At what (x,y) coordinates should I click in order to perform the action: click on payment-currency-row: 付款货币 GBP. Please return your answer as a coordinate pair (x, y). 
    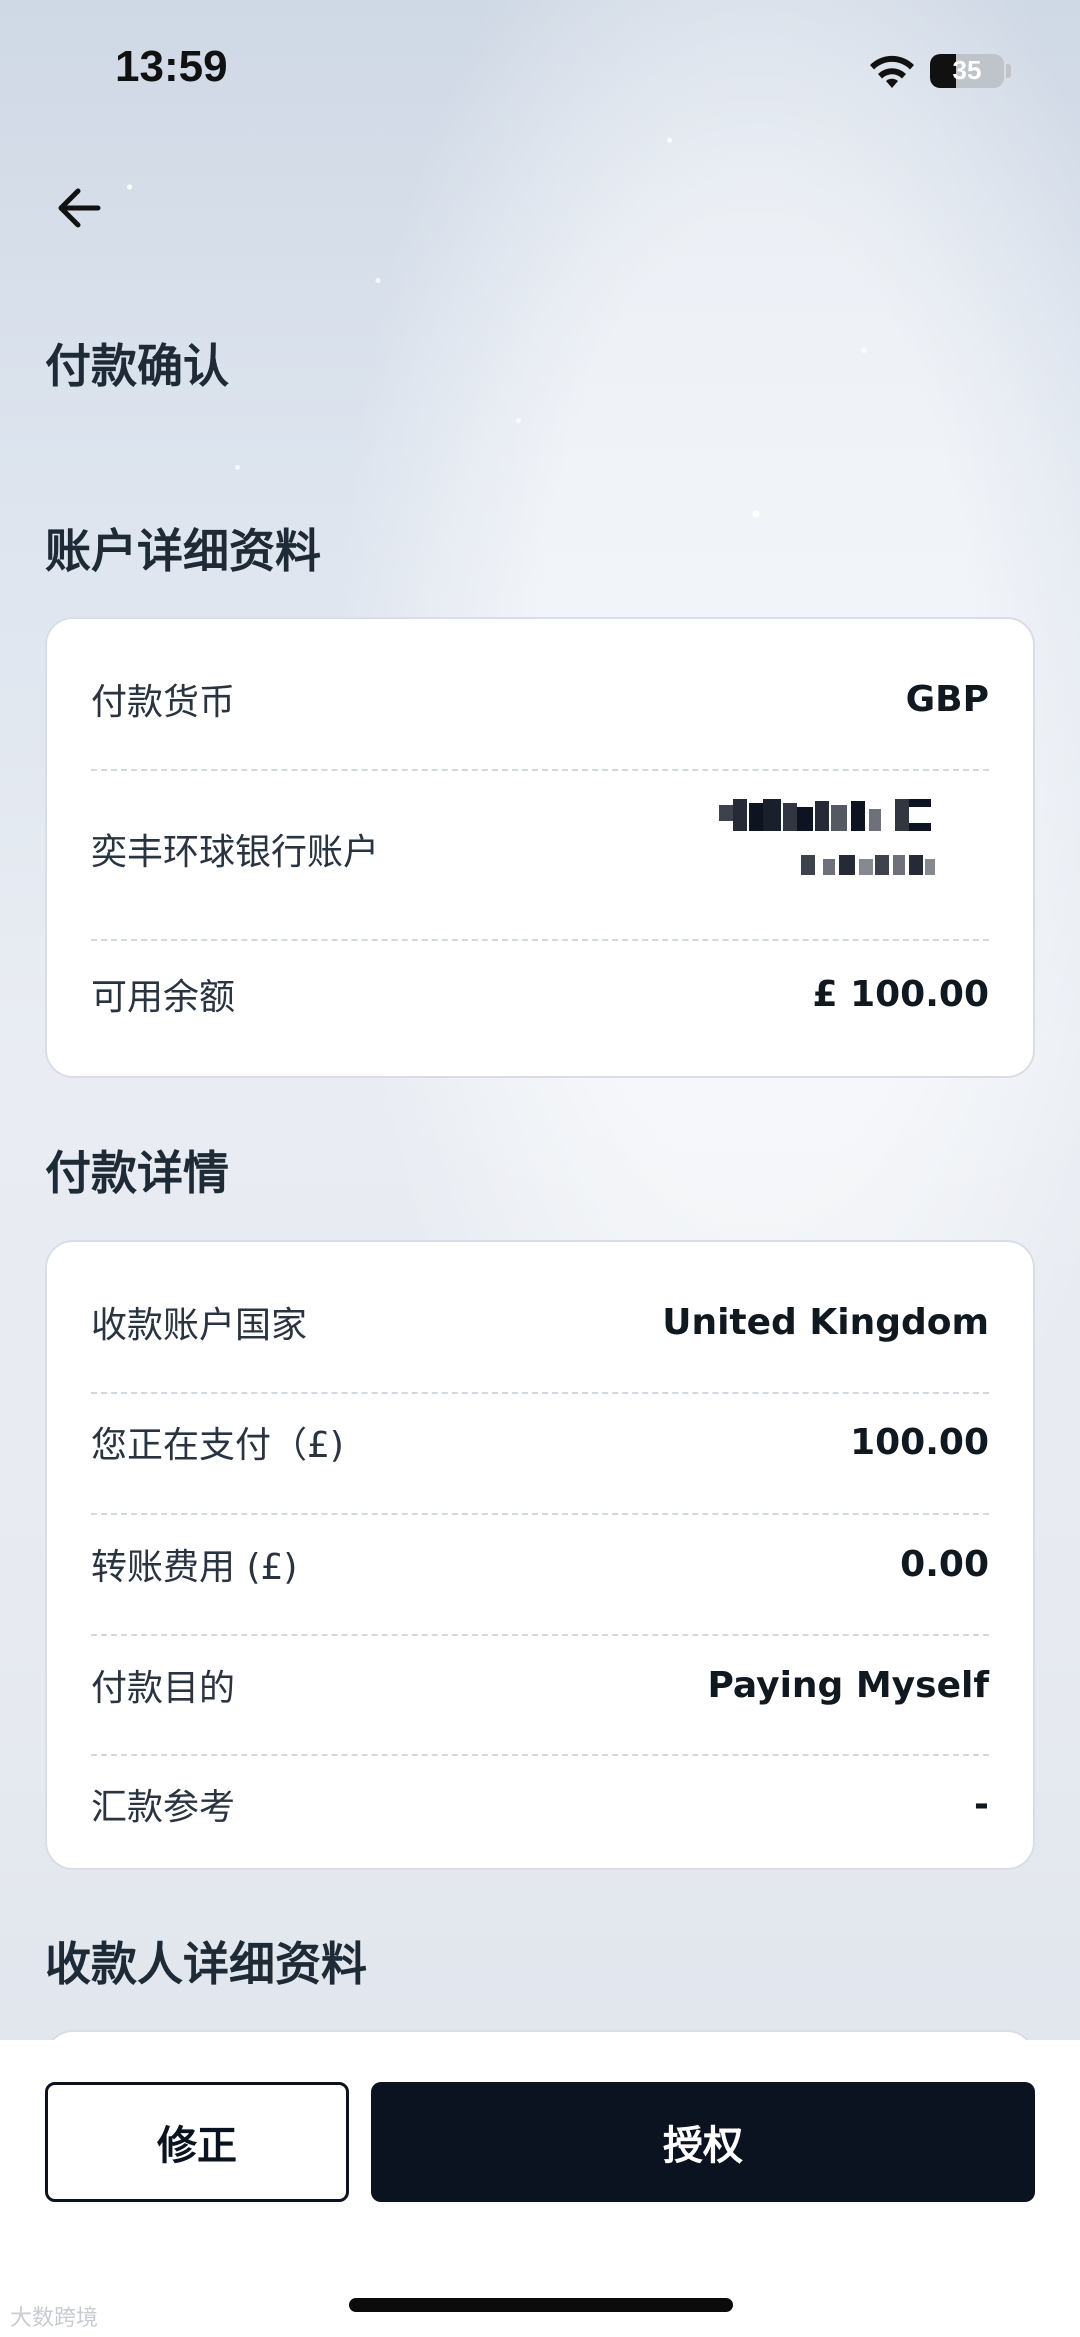
    Looking at the image, I should click on (540, 699).